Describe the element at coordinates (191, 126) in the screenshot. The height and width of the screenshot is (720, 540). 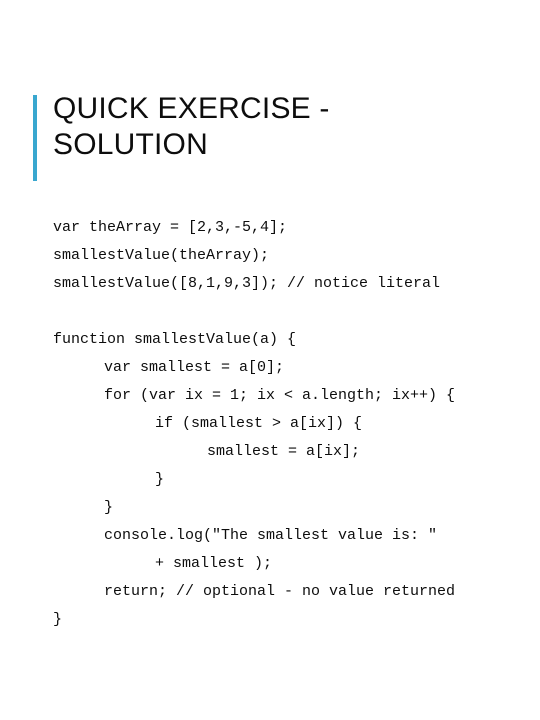
I see `page-title: QUICK EXERCISE - SOLUTION` at that location.